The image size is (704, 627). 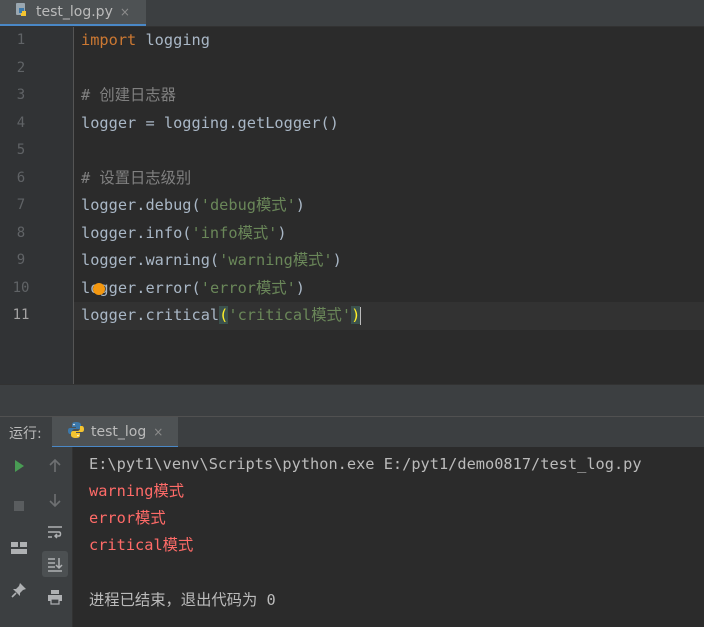 What do you see at coordinates (119, 431) in the screenshot?
I see `run-tab-label: test_log` at bounding box center [119, 431].